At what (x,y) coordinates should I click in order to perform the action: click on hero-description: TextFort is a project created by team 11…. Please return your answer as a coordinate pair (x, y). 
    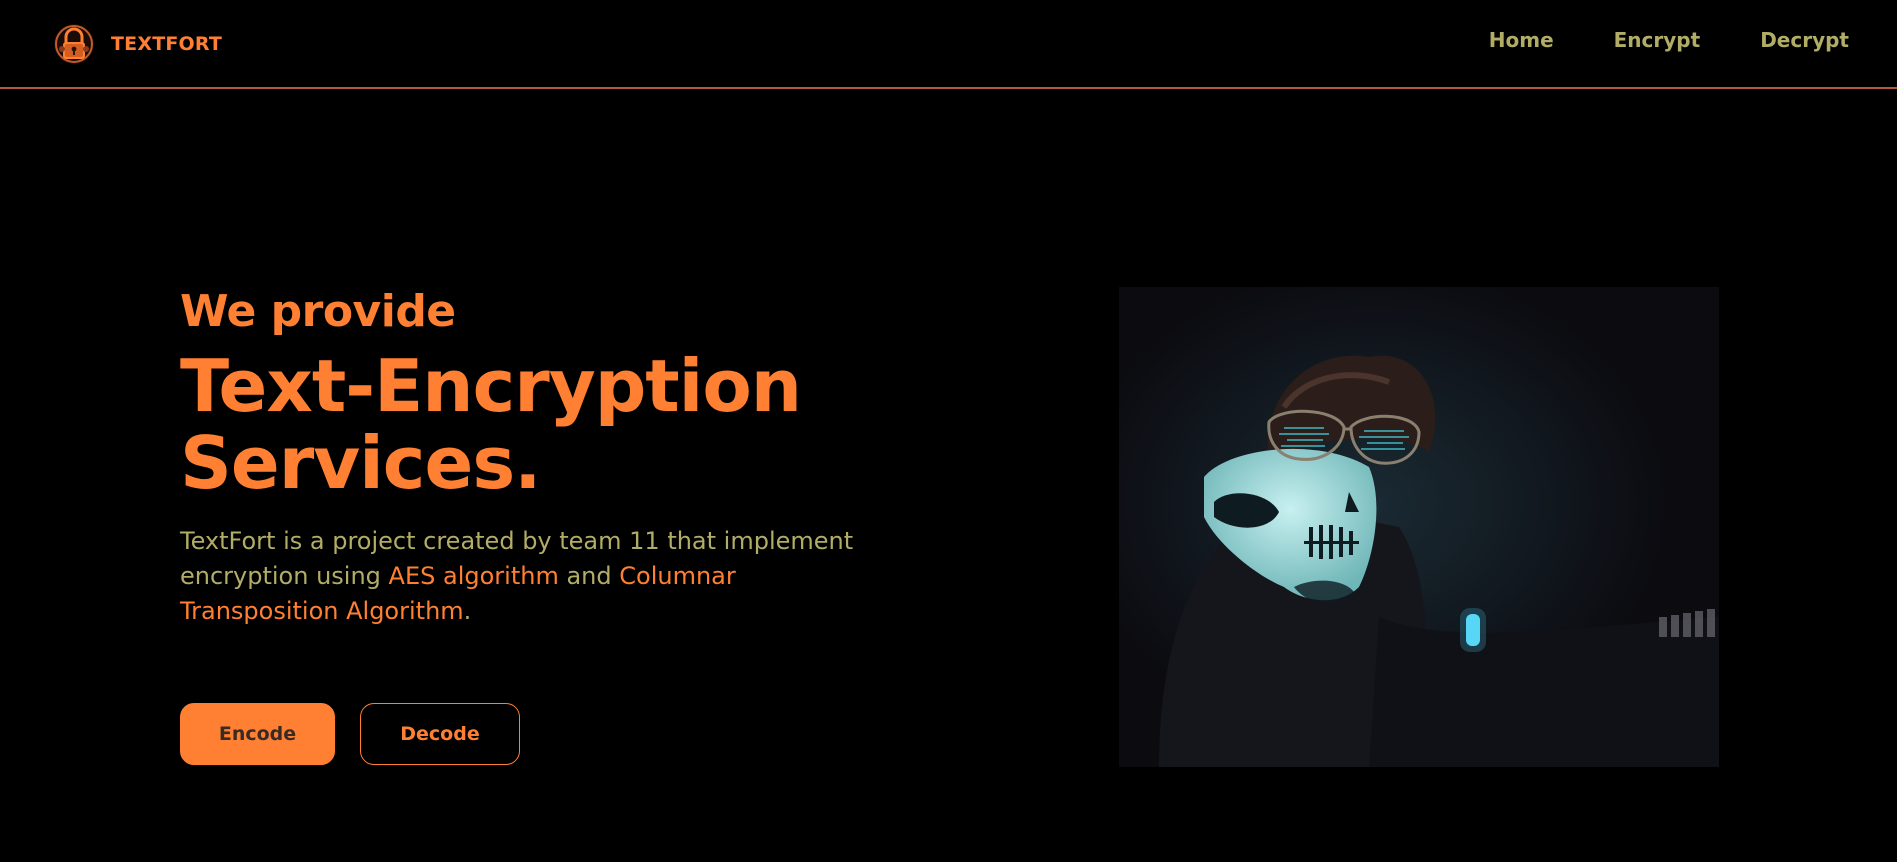
    Looking at the image, I should click on (540, 576).